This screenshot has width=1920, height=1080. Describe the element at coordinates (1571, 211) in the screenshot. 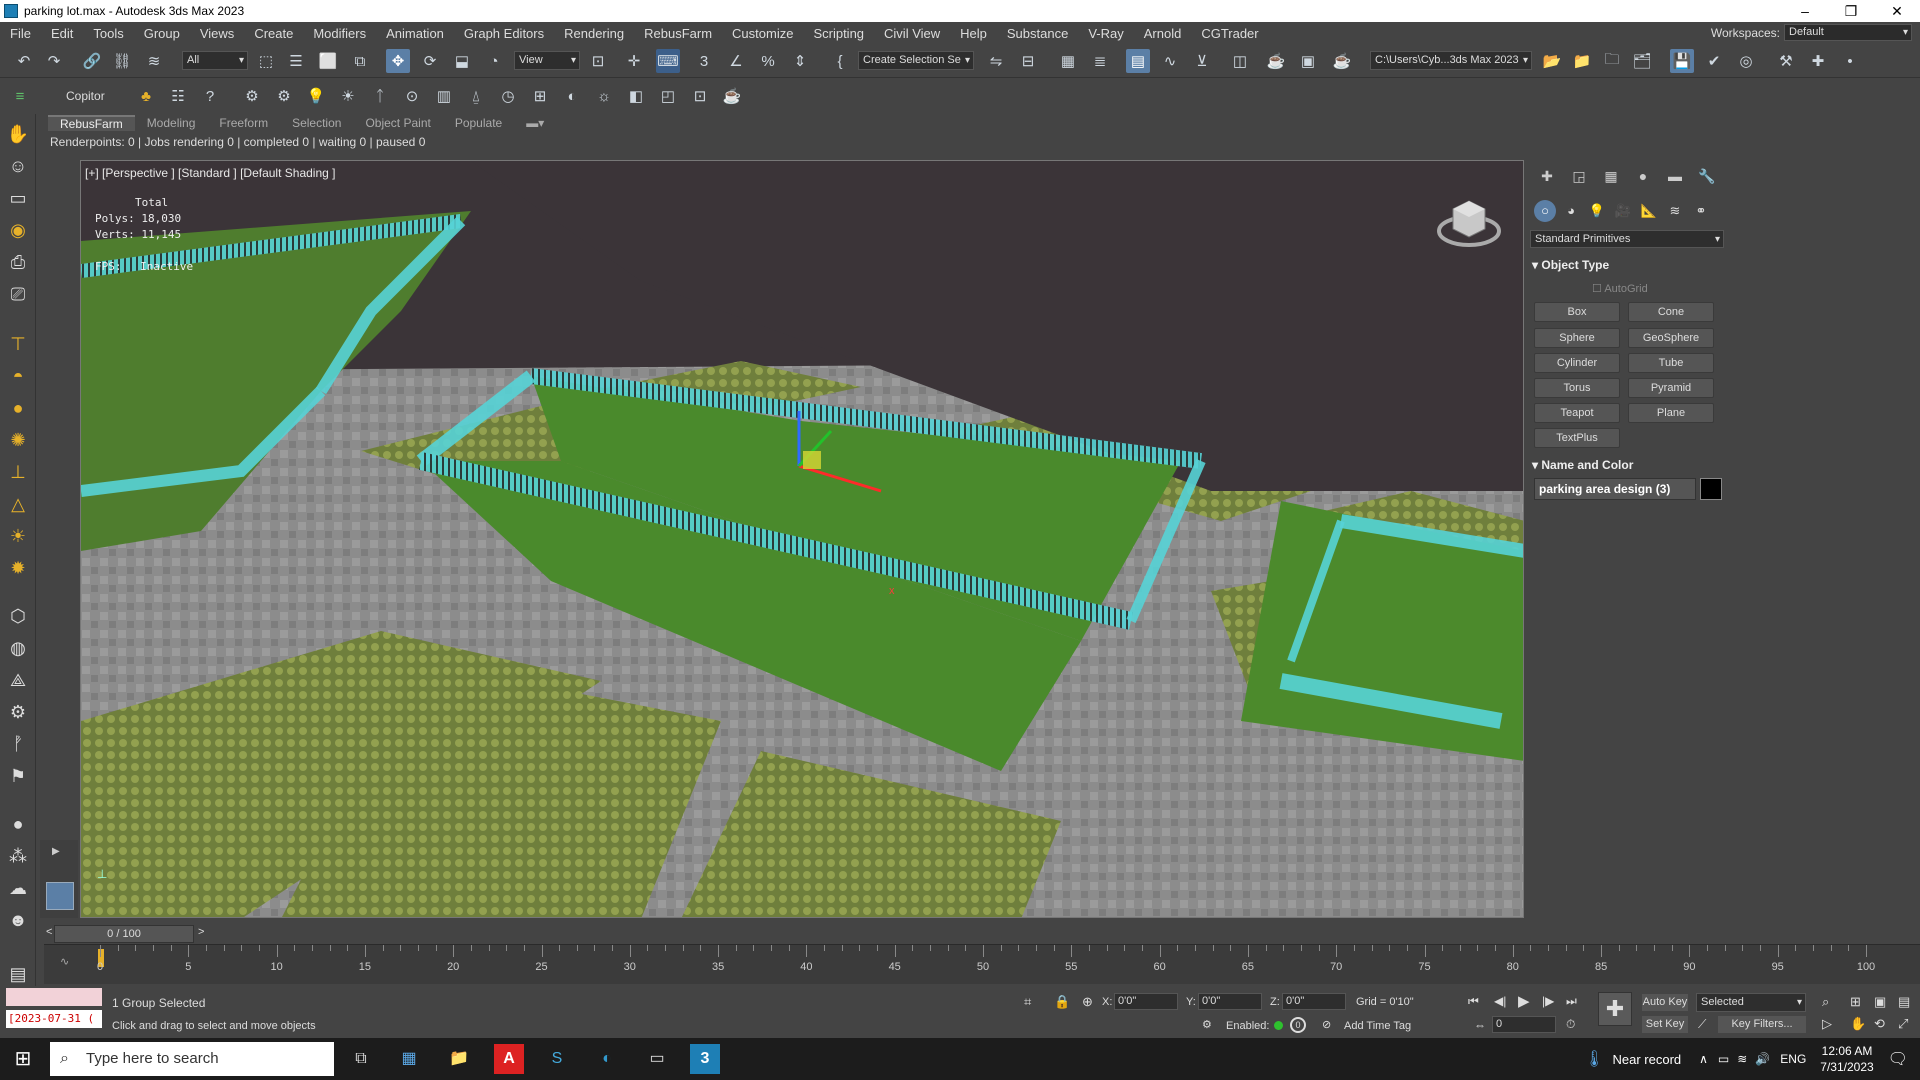

I see `shapes-category-icon: ◕` at that location.